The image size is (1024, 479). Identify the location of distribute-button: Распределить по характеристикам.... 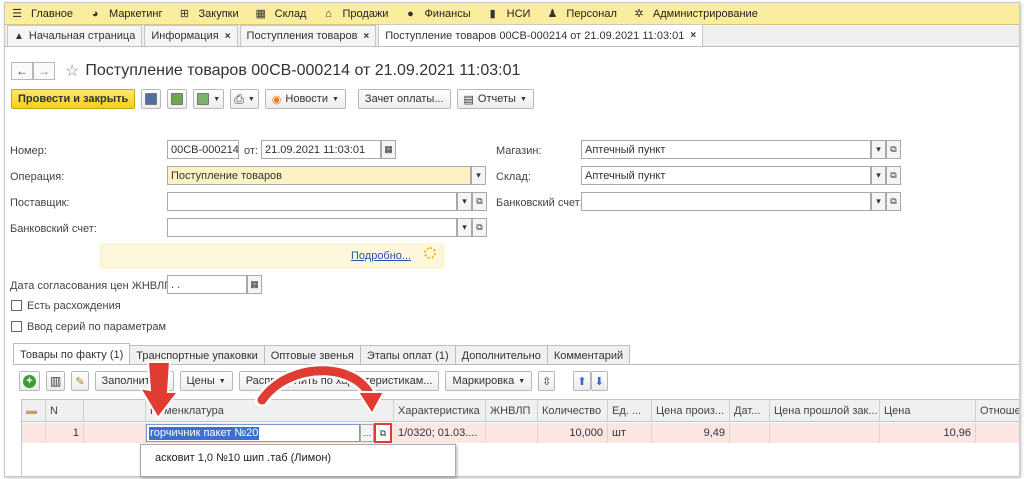
(339, 381).